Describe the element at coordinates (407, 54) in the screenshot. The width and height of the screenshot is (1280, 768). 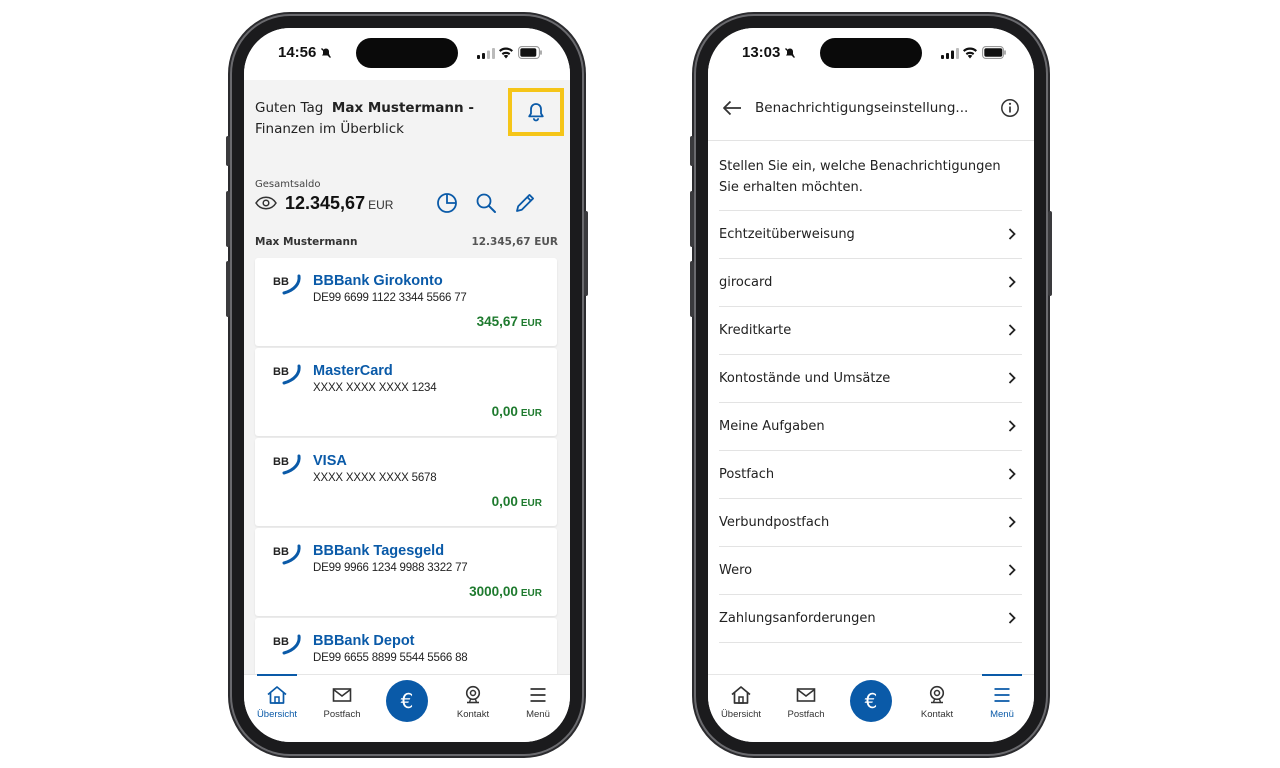
I see `status-bar: 14:56` at that location.